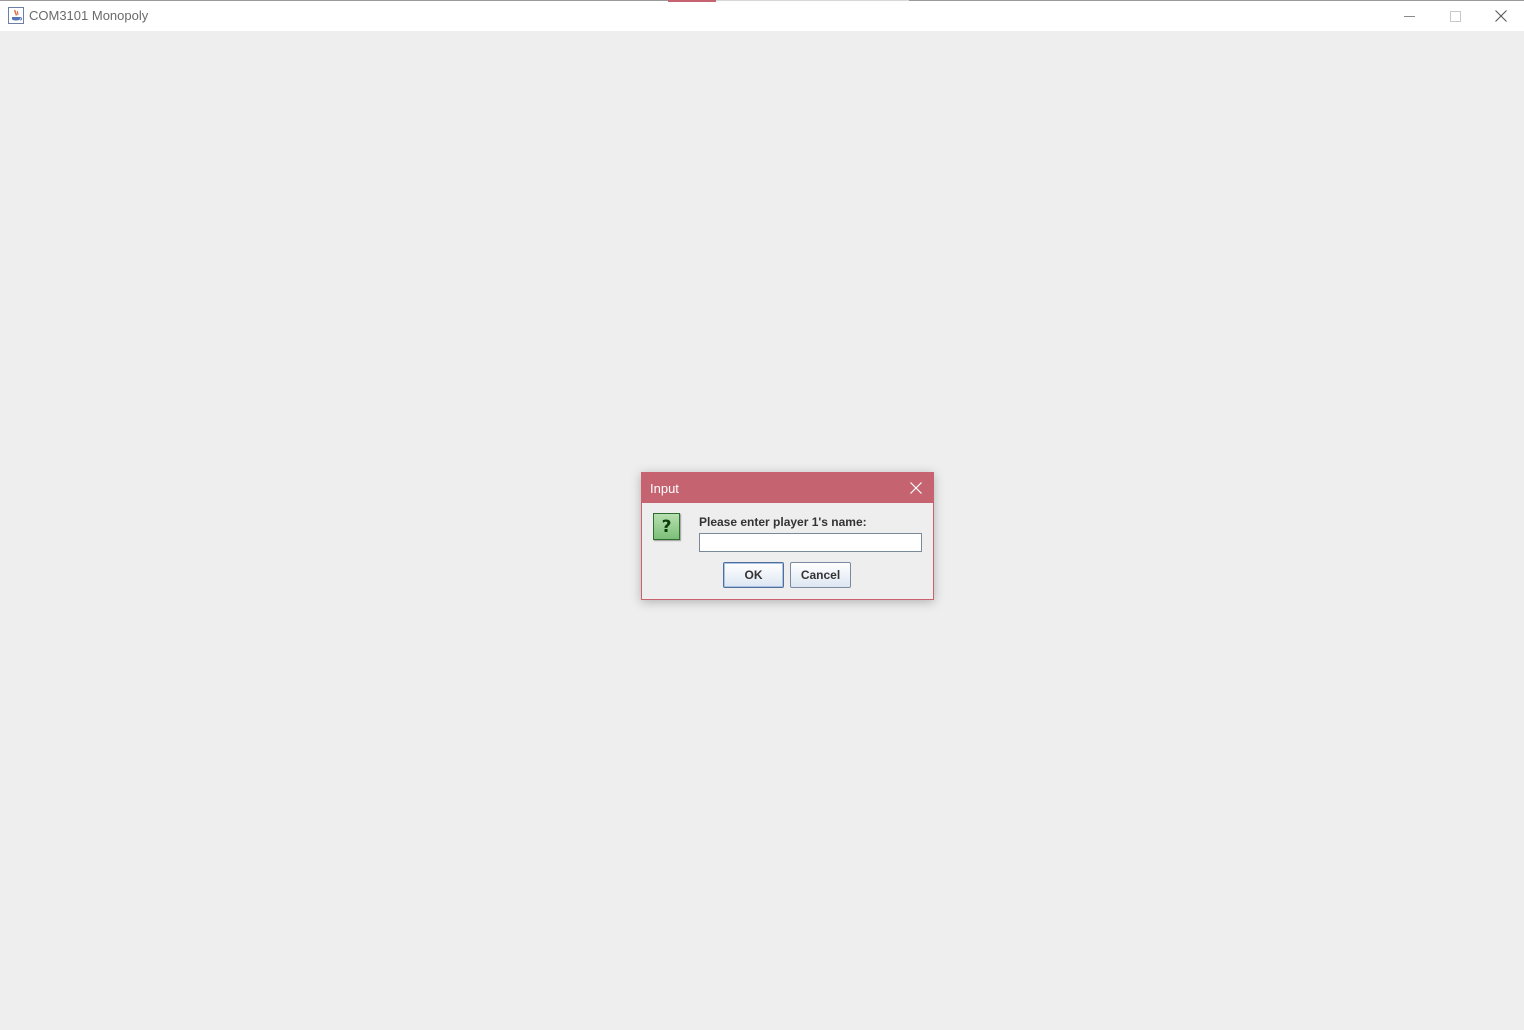  What do you see at coordinates (762, 15) in the screenshot?
I see `window-titlebar: COM3101 Monopoly` at bounding box center [762, 15].